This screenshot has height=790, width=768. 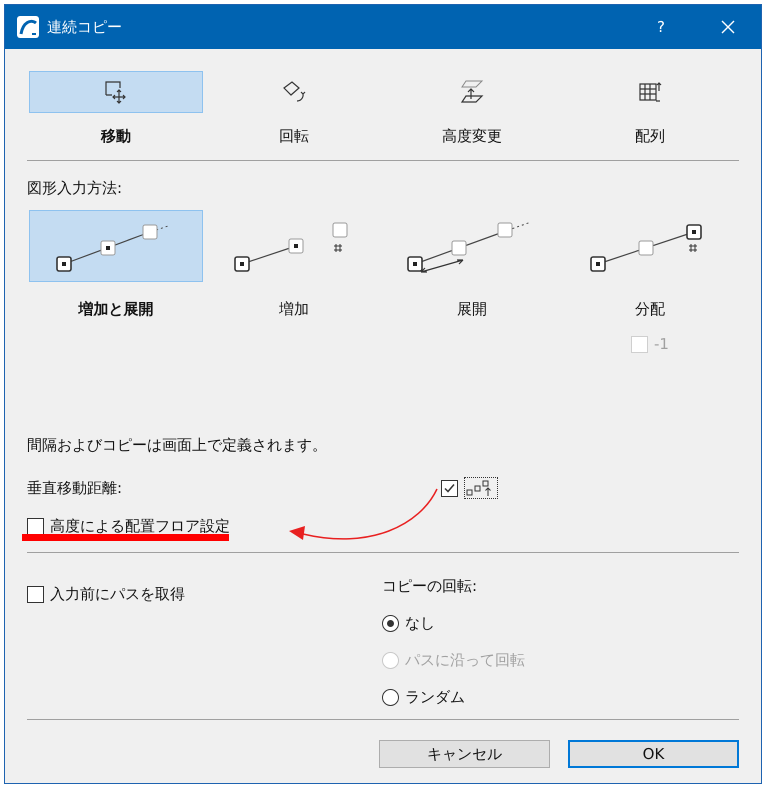 I want to click on input-method-option, so click(x=116, y=246).